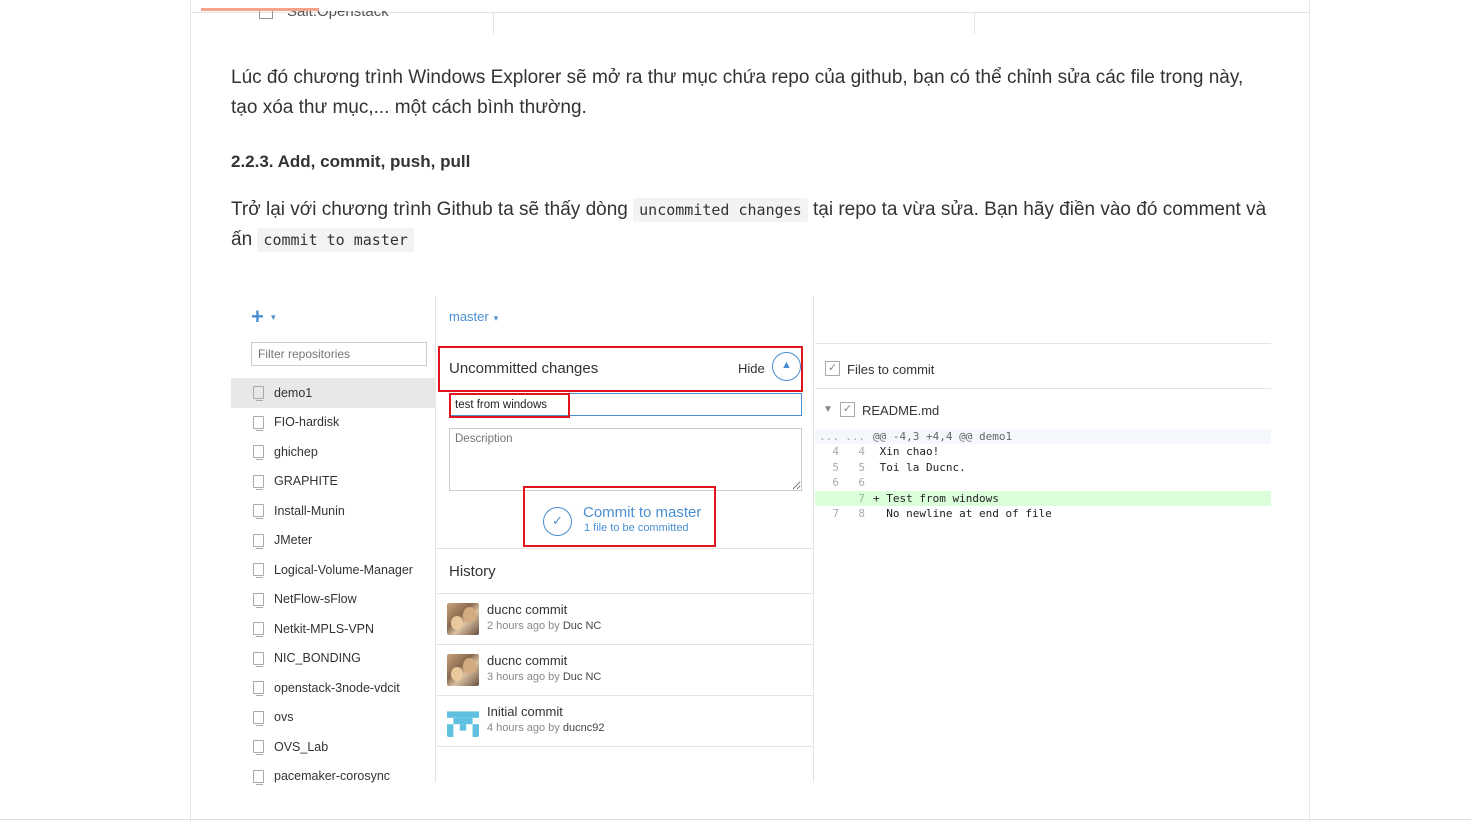 This screenshot has width=1471, height=822. Describe the element at coordinates (293, 540) in the screenshot. I see `repo-name: JMeter` at that location.